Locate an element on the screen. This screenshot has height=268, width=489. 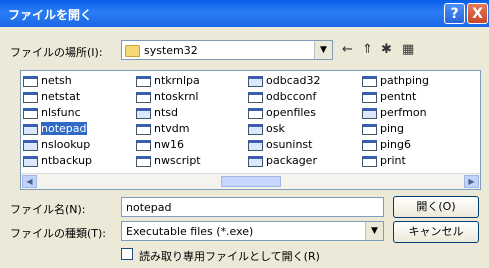
view-menu-icon: ▦ is located at coordinates (408, 49).